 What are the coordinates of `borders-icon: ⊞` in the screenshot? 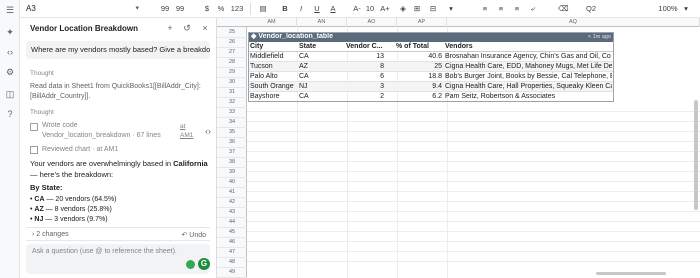 It's located at (417, 9).